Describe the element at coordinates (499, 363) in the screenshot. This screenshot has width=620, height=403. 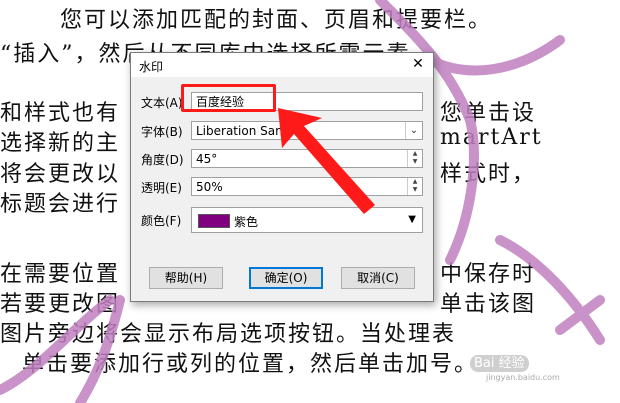
I see `brand-logo: Bai 经验` at that location.